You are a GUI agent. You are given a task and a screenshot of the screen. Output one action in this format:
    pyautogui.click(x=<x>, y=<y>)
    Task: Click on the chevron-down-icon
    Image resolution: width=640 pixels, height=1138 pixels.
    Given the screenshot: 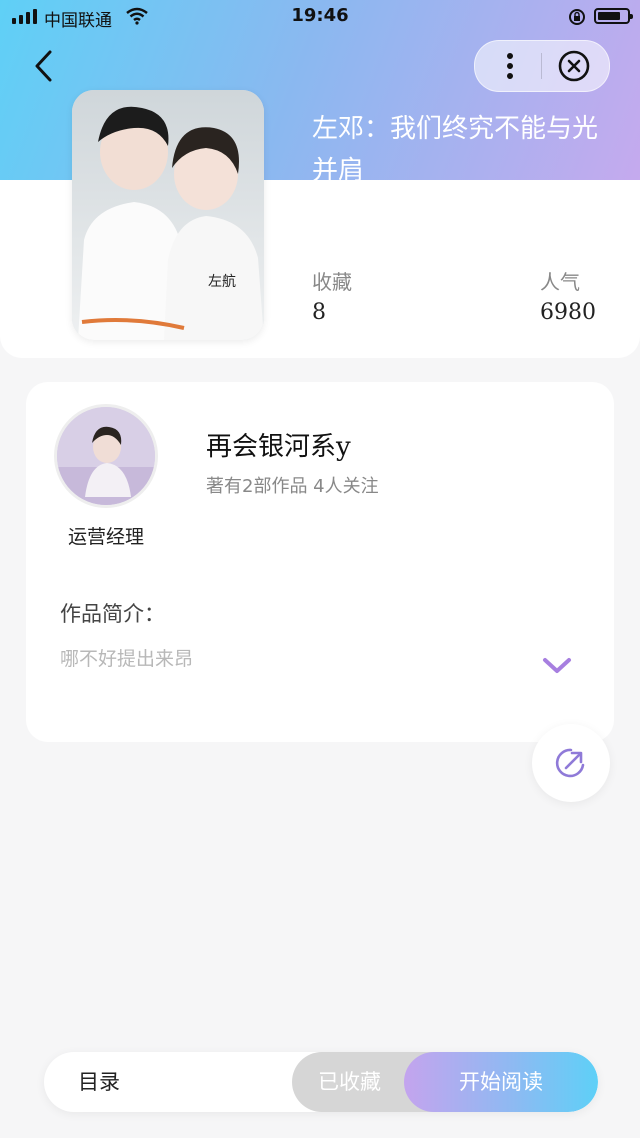 What is the action you would take?
    pyautogui.click(x=557, y=666)
    